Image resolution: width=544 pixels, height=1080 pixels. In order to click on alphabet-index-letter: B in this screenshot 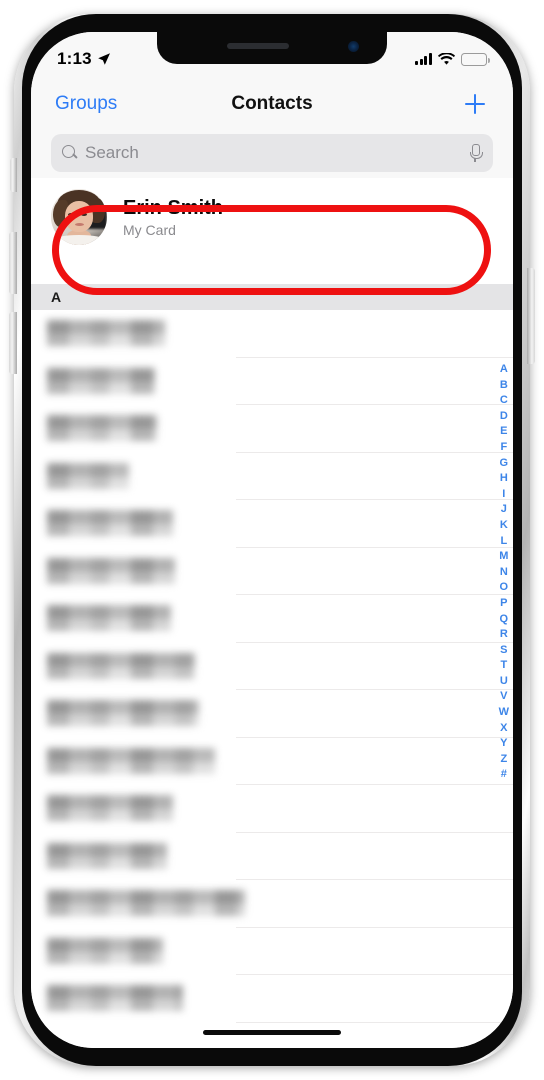, I will do `click(504, 386)`.